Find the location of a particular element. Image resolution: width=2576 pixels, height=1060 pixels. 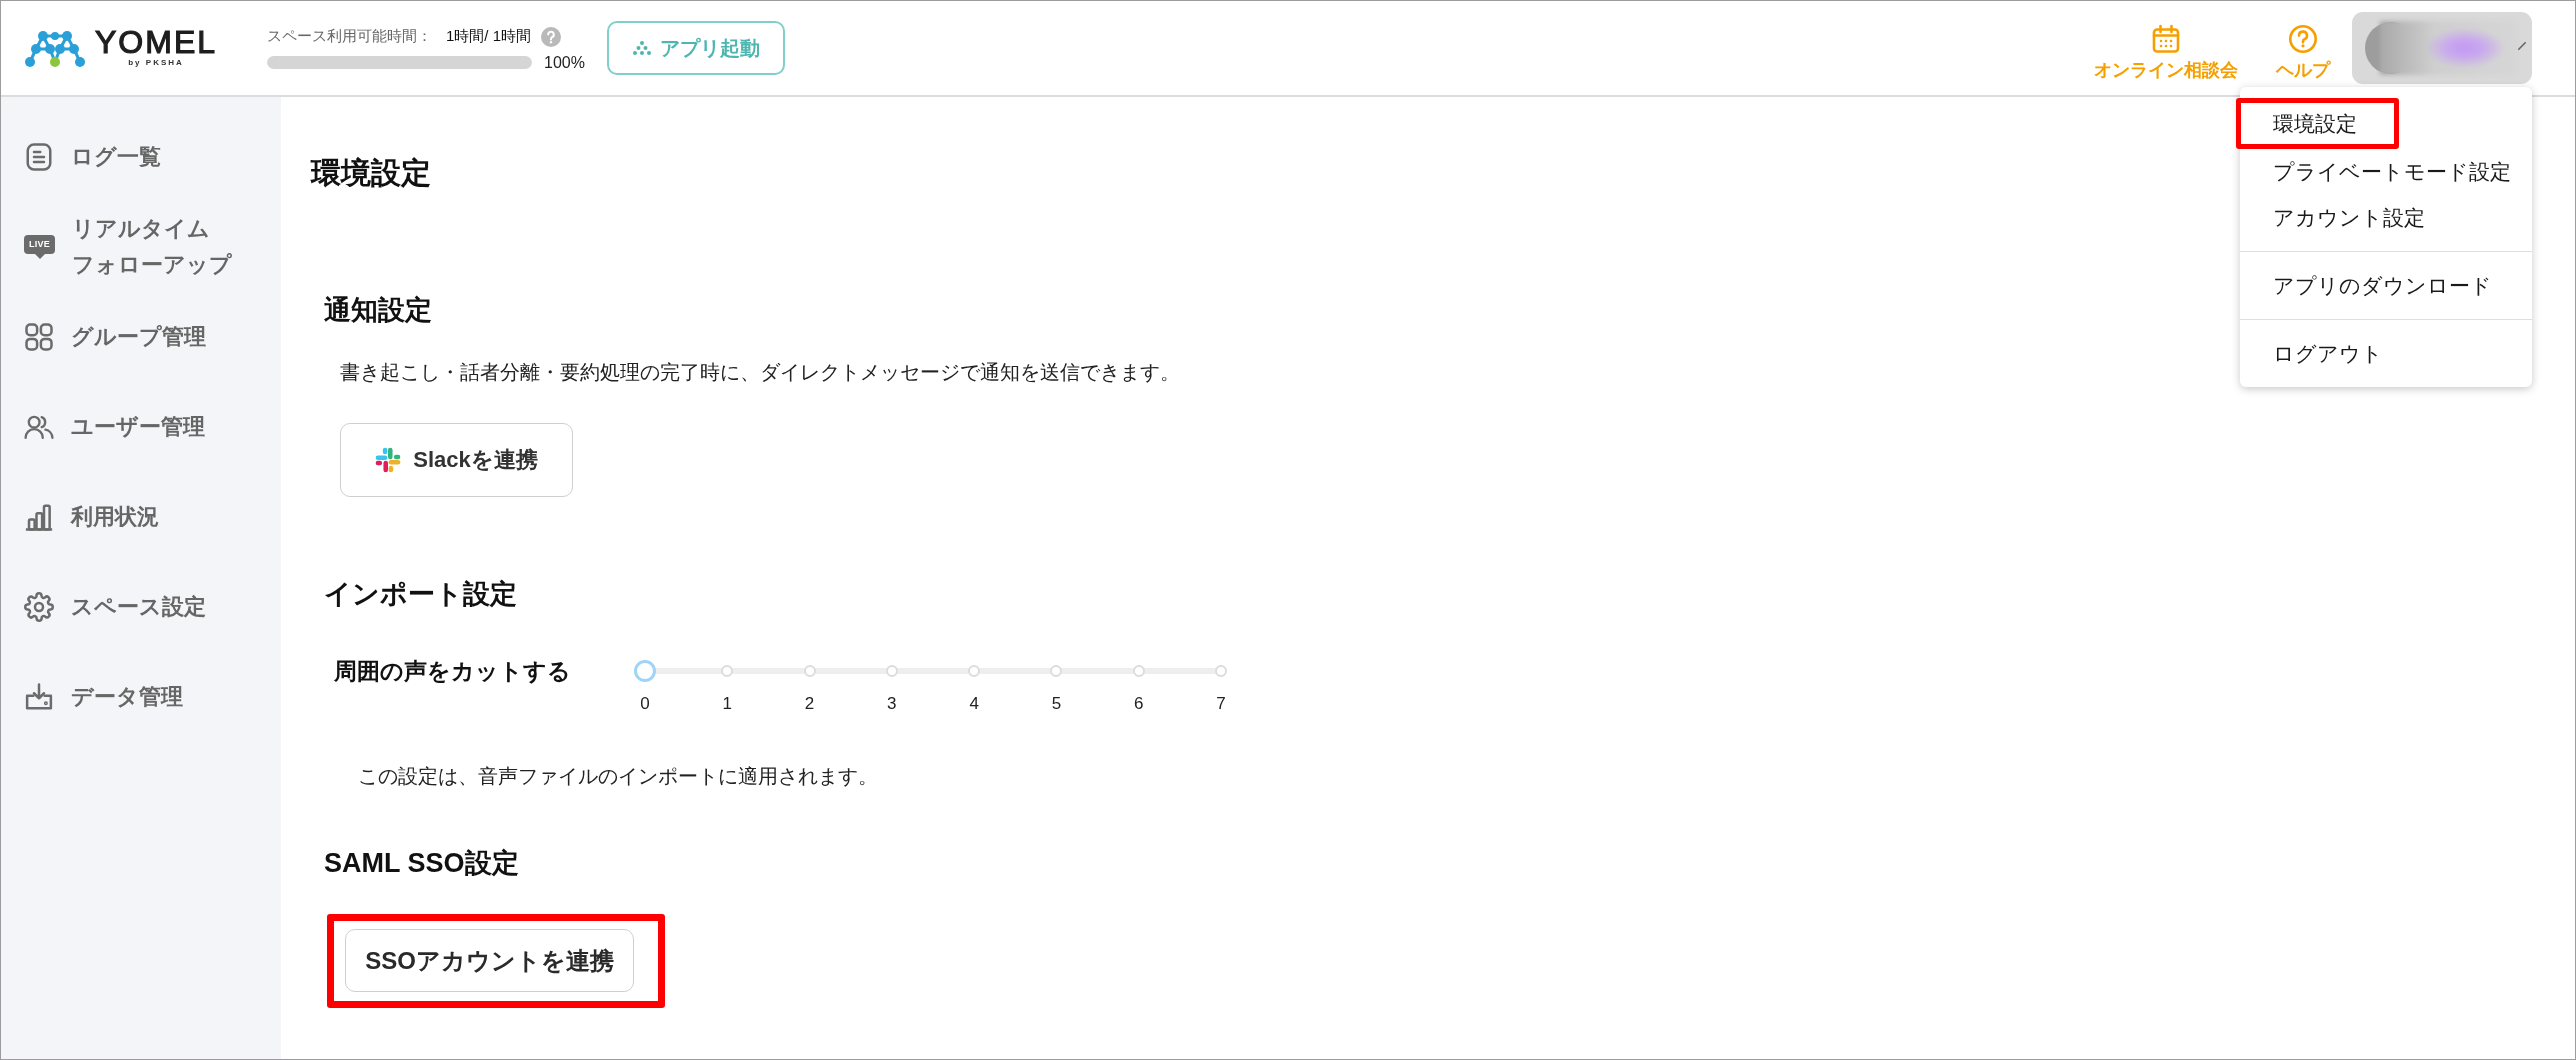

document-icon is located at coordinates (39, 157).